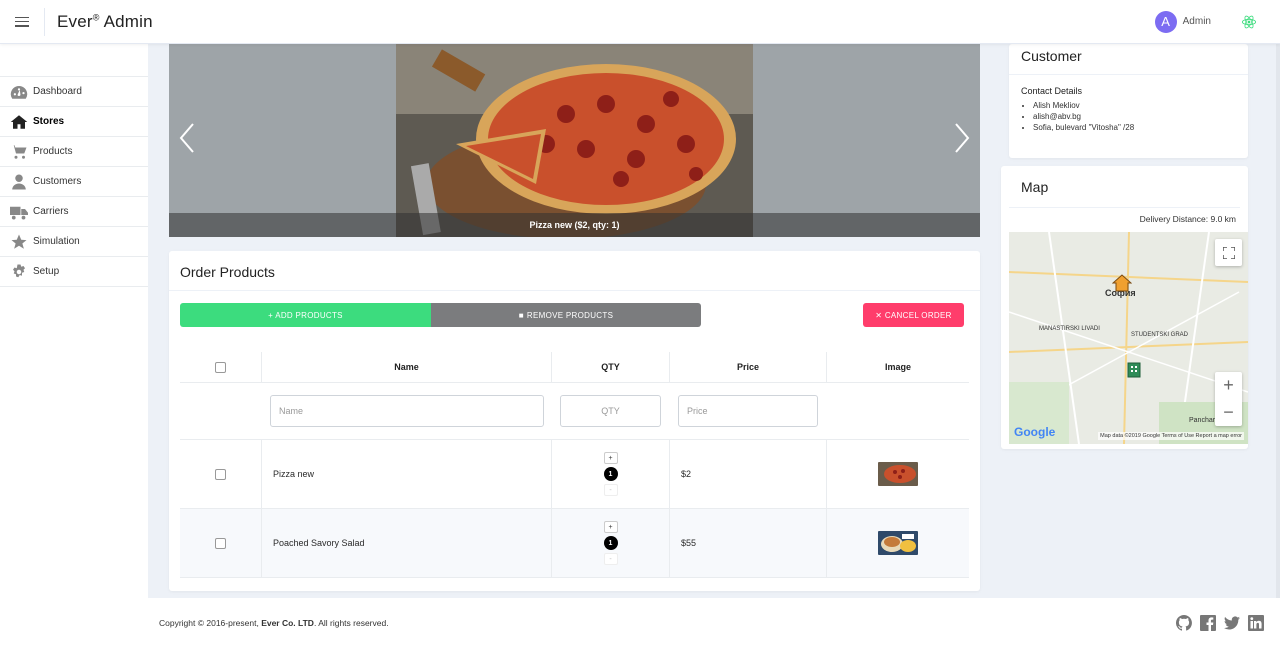  Describe the element at coordinates (407, 543) in the screenshot. I see `product-name: Poached Savory Salad` at that location.